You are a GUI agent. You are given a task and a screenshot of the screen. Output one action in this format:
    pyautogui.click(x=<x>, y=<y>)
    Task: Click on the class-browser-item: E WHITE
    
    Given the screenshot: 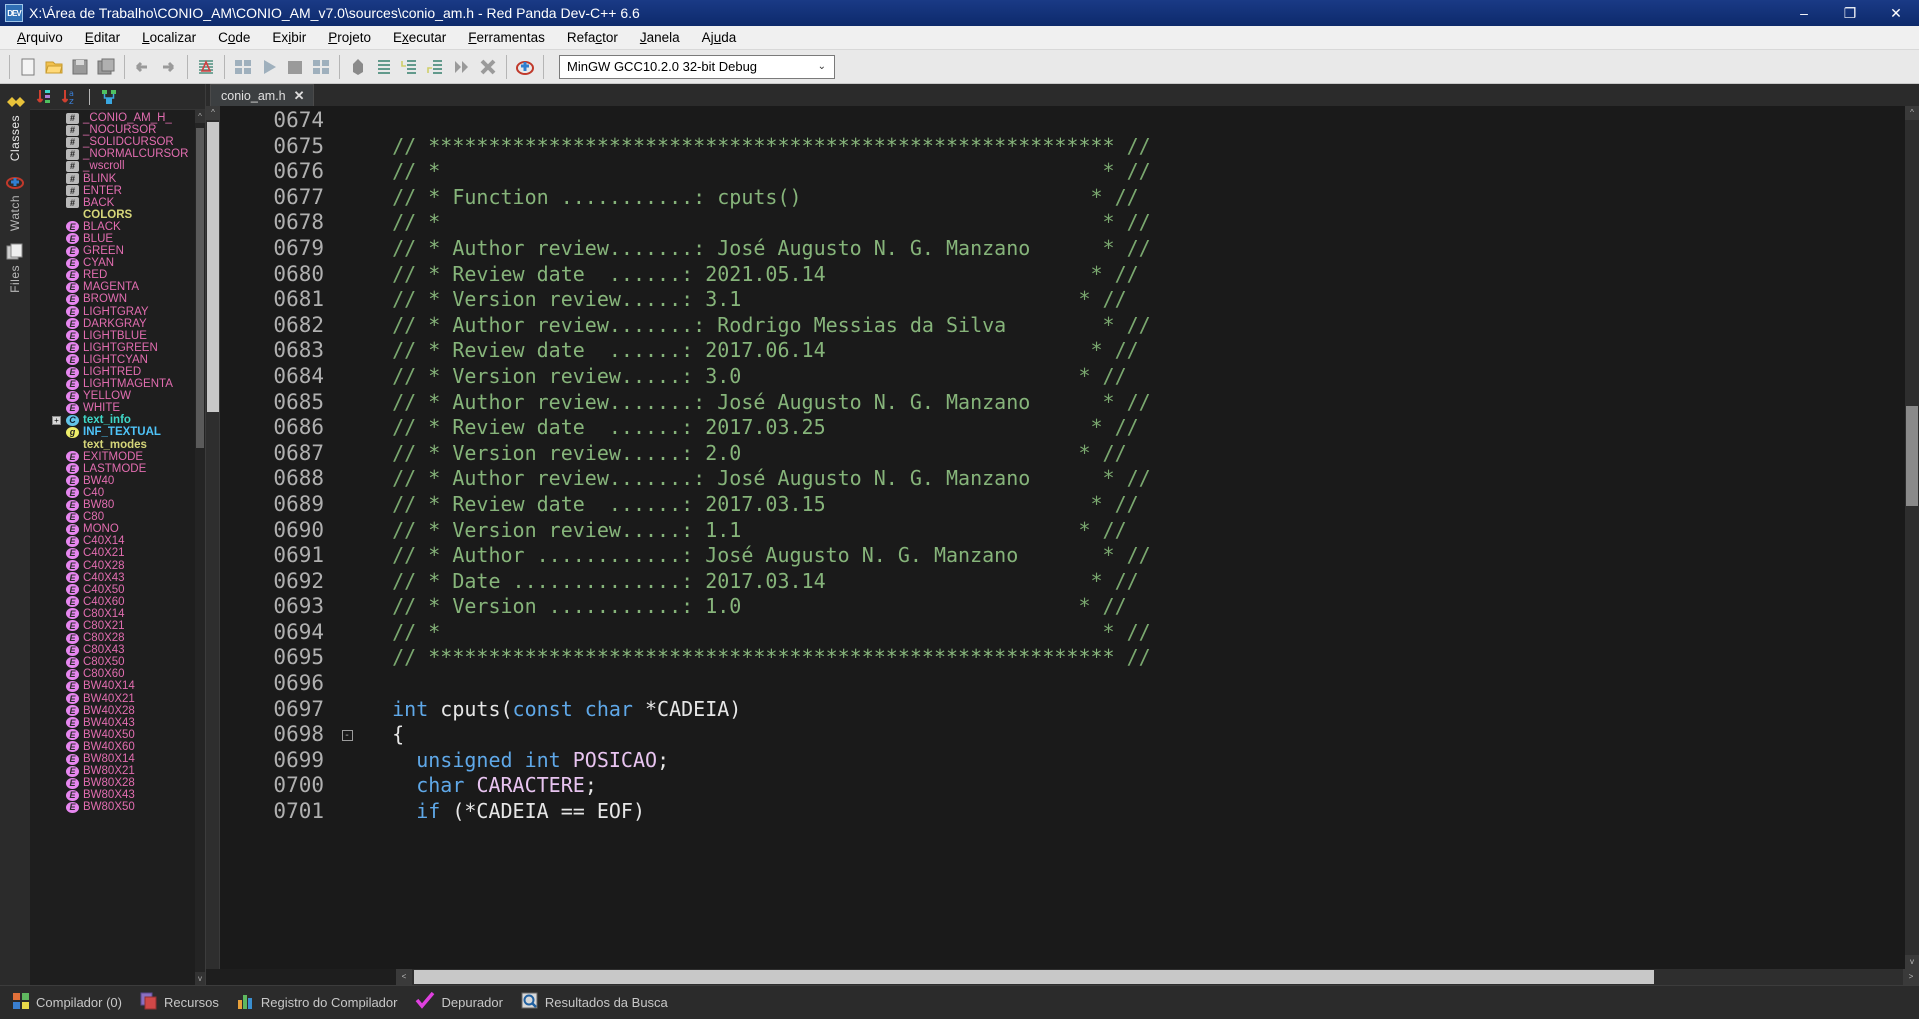 What is the action you would take?
    pyautogui.click(x=117, y=408)
    